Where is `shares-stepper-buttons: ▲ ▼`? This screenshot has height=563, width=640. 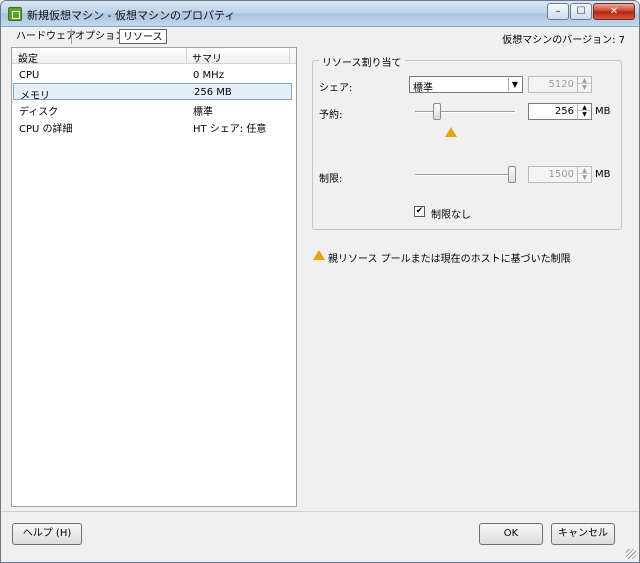
shares-stepper-buttons: ▲ ▼ is located at coordinates (584, 84).